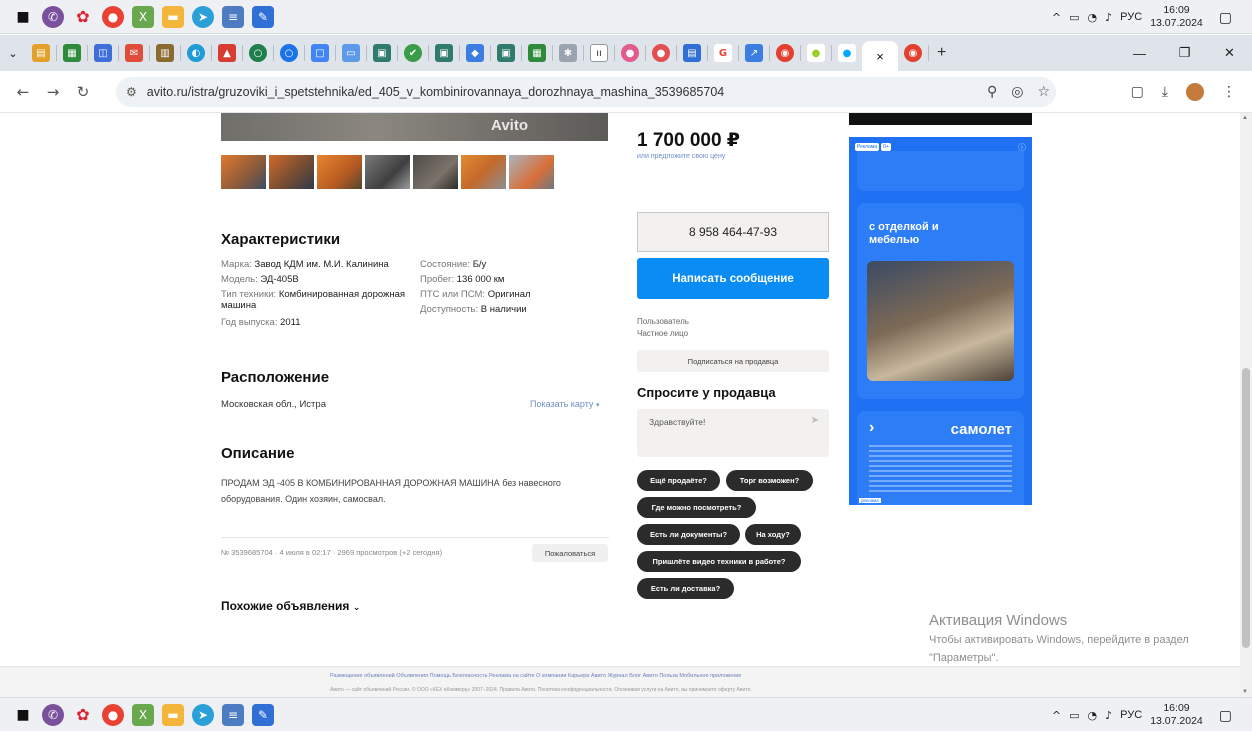  I want to click on profile-avatar, so click(1195, 92).